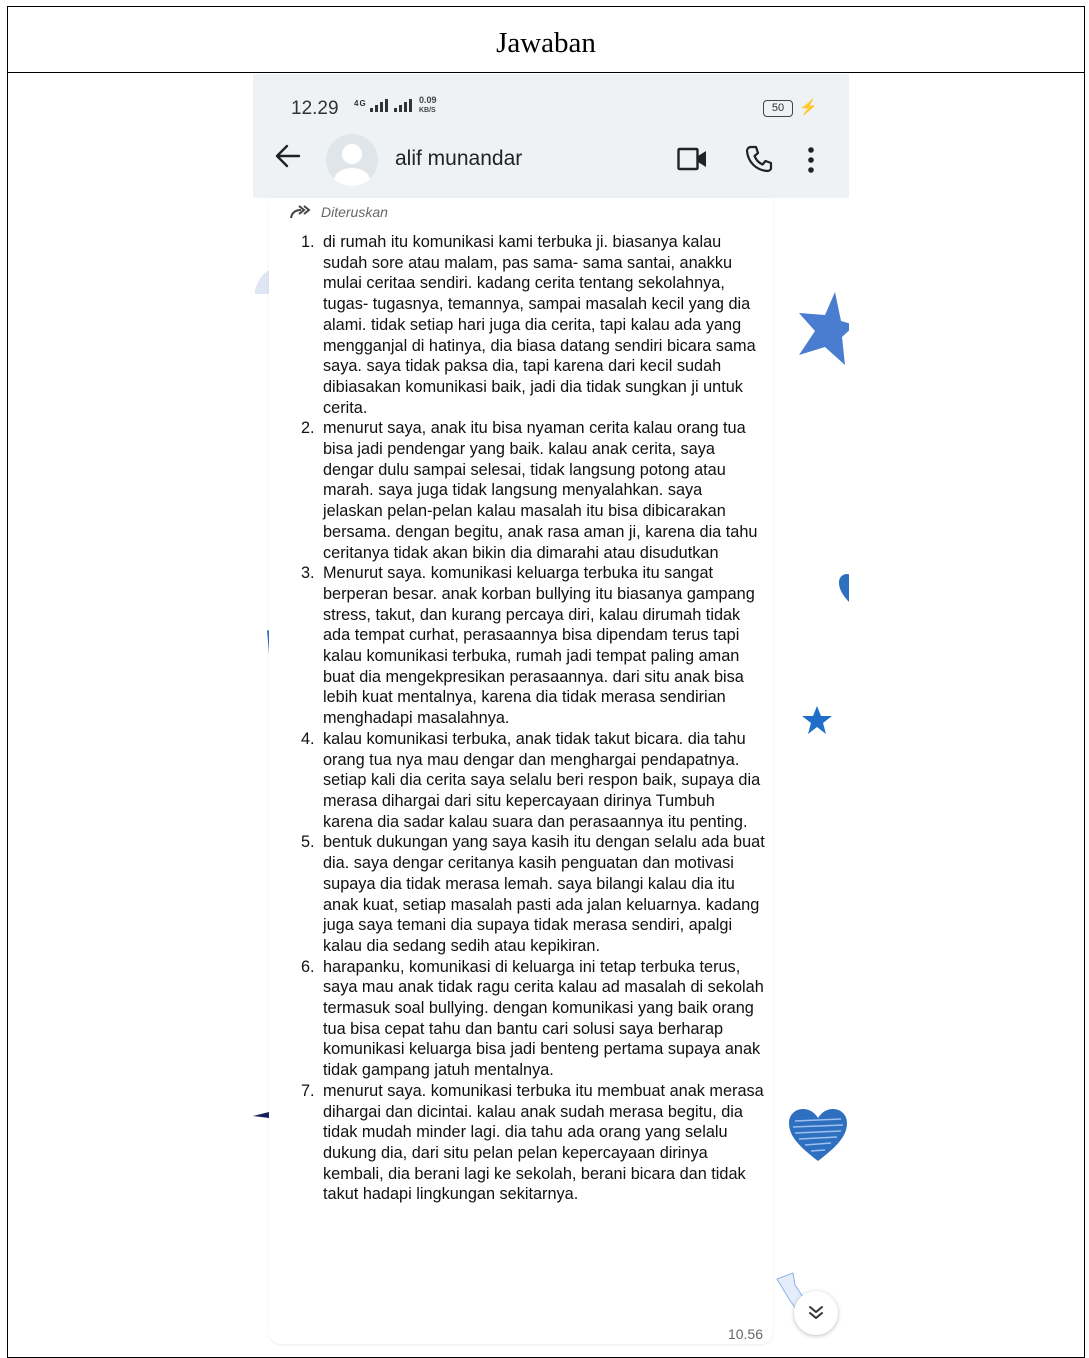 The height and width of the screenshot is (1358, 1089). What do you see at coordinates (354, 212) in the screenshot?
I see `forwarded-label: Diteruskan` at bounding box center [354, 212].